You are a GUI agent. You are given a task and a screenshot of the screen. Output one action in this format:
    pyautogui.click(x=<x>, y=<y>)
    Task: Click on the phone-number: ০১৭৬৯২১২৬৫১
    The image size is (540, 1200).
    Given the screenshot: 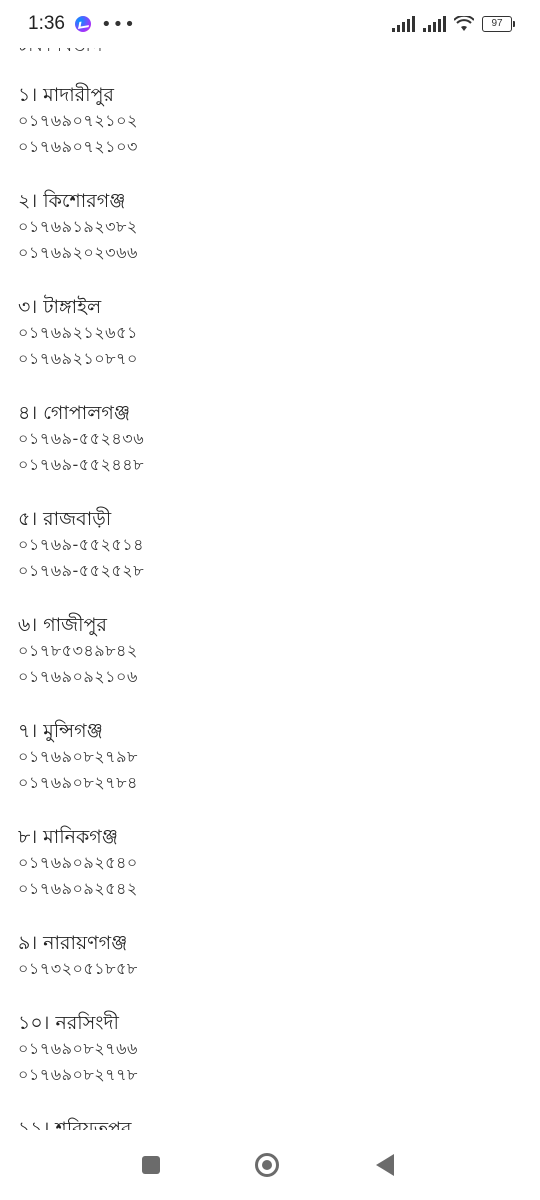 What is the action you would take?
    pyautogui.click(x=268, y=333)
    